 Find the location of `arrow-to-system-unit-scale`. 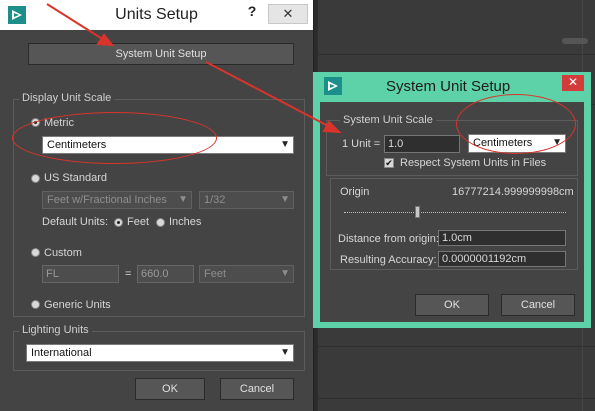

arrow-to-system-unit-scale is located at coordinates (273, 97).